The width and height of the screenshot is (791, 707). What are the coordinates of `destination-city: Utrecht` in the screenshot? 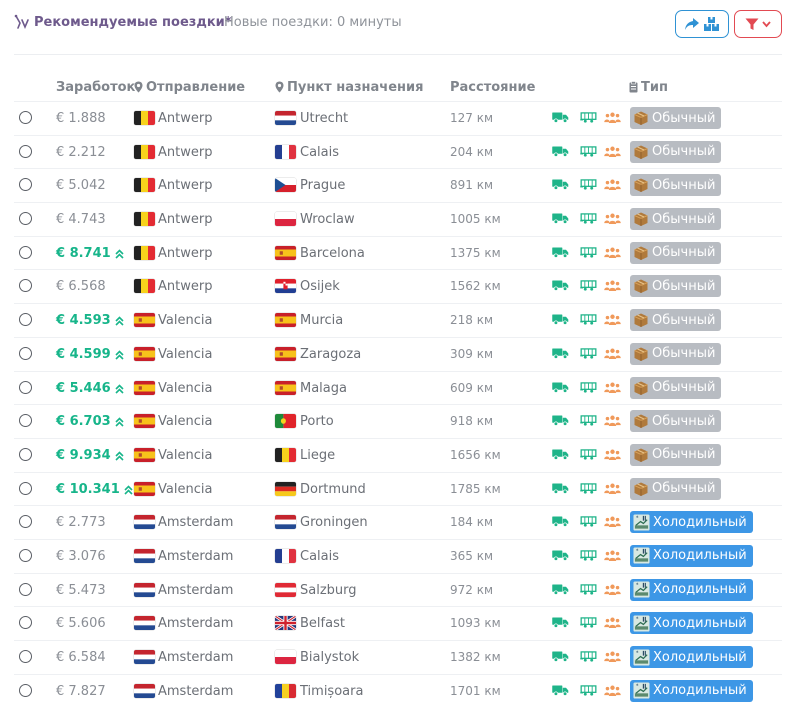 It's located at (324, 118).